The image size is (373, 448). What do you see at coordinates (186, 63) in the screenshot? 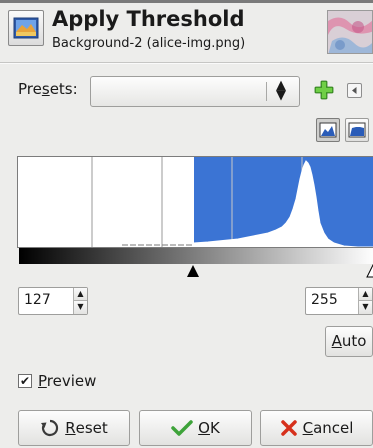
I see `header-separator-highlight` at bounding box center [186, 63].